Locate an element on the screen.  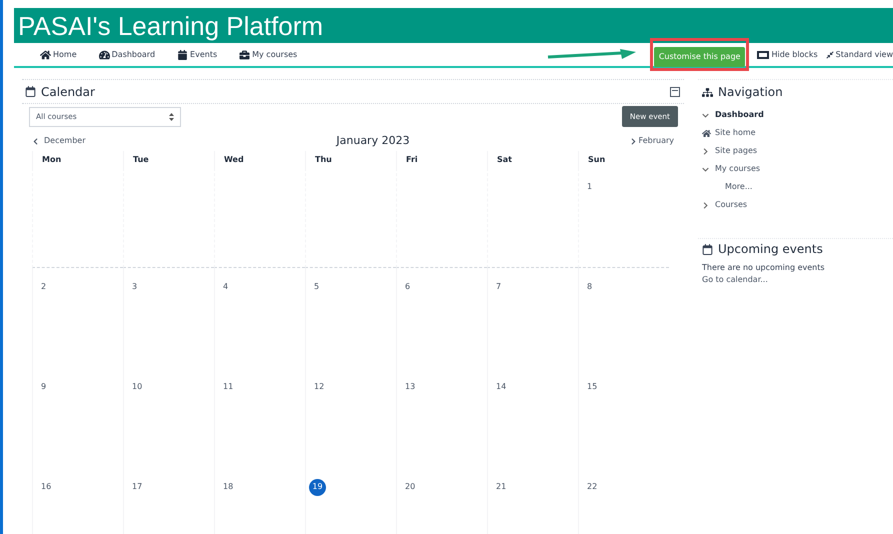
day-number: 18 is located at coordinates (228, 487).